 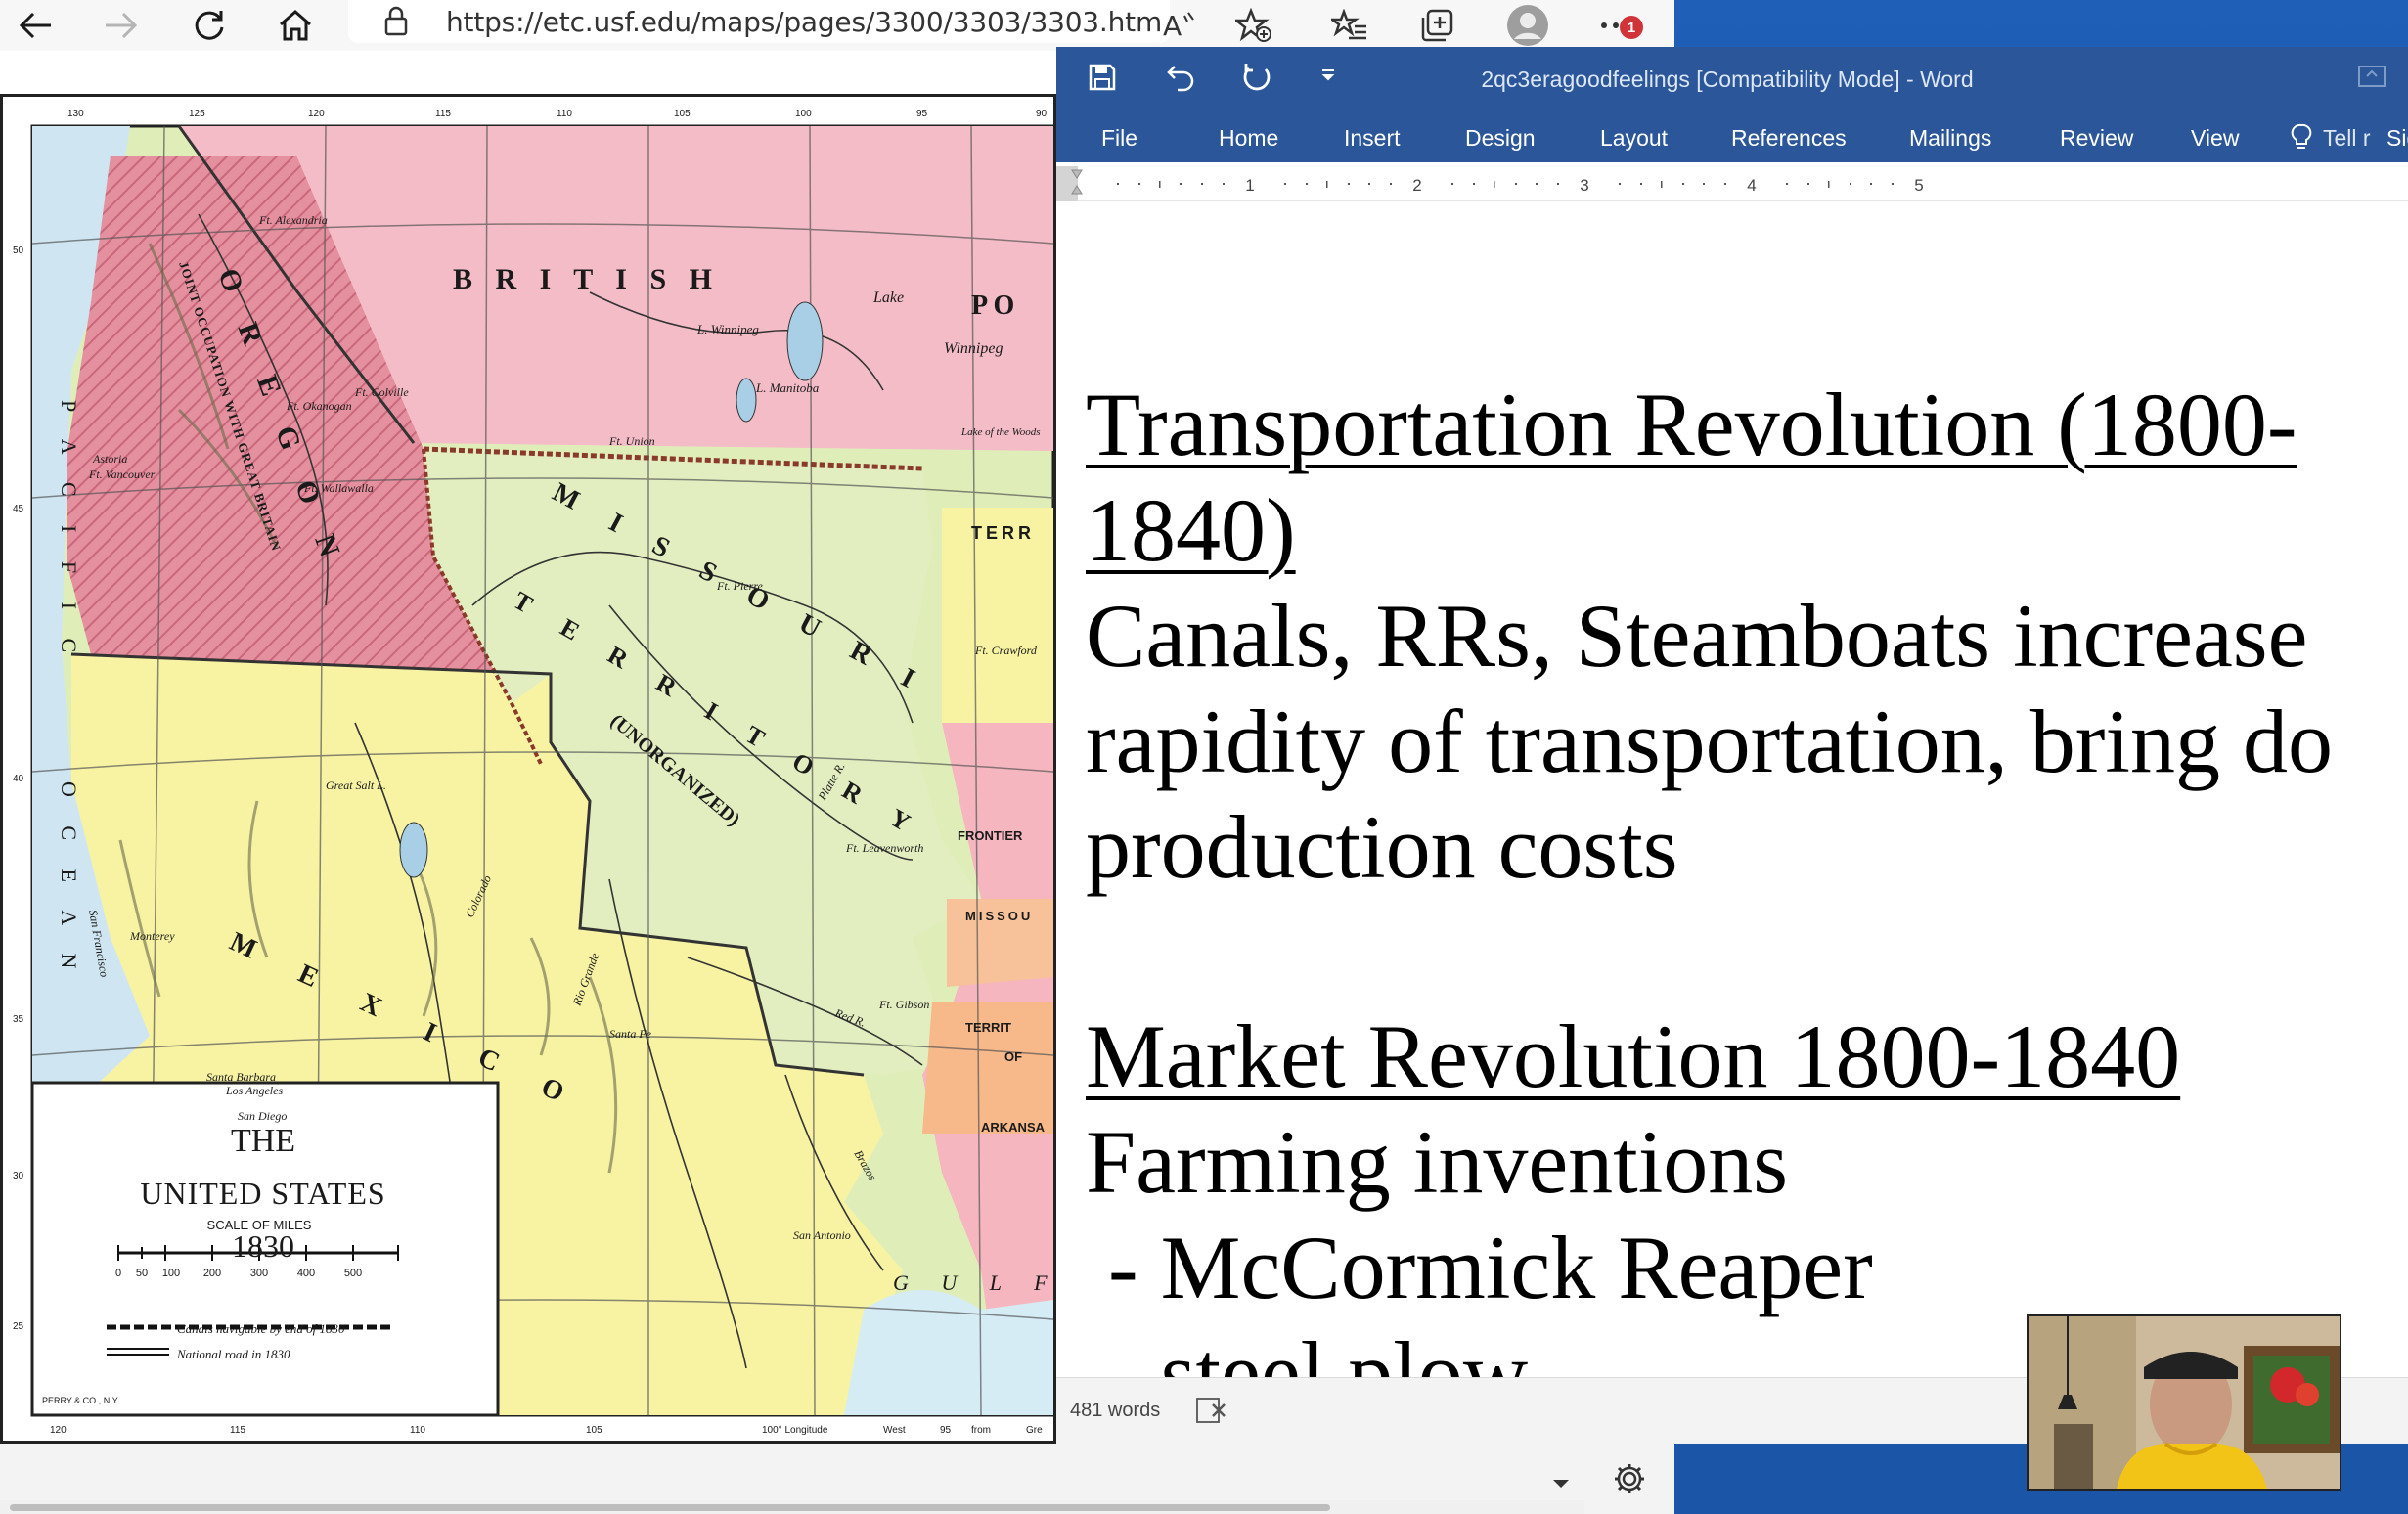 What do you see at coordinates (884, 848) in the screenshot?
I see `label-ft-leavenworth: Ft. Leavenworth` at bounding box center [884, 848].